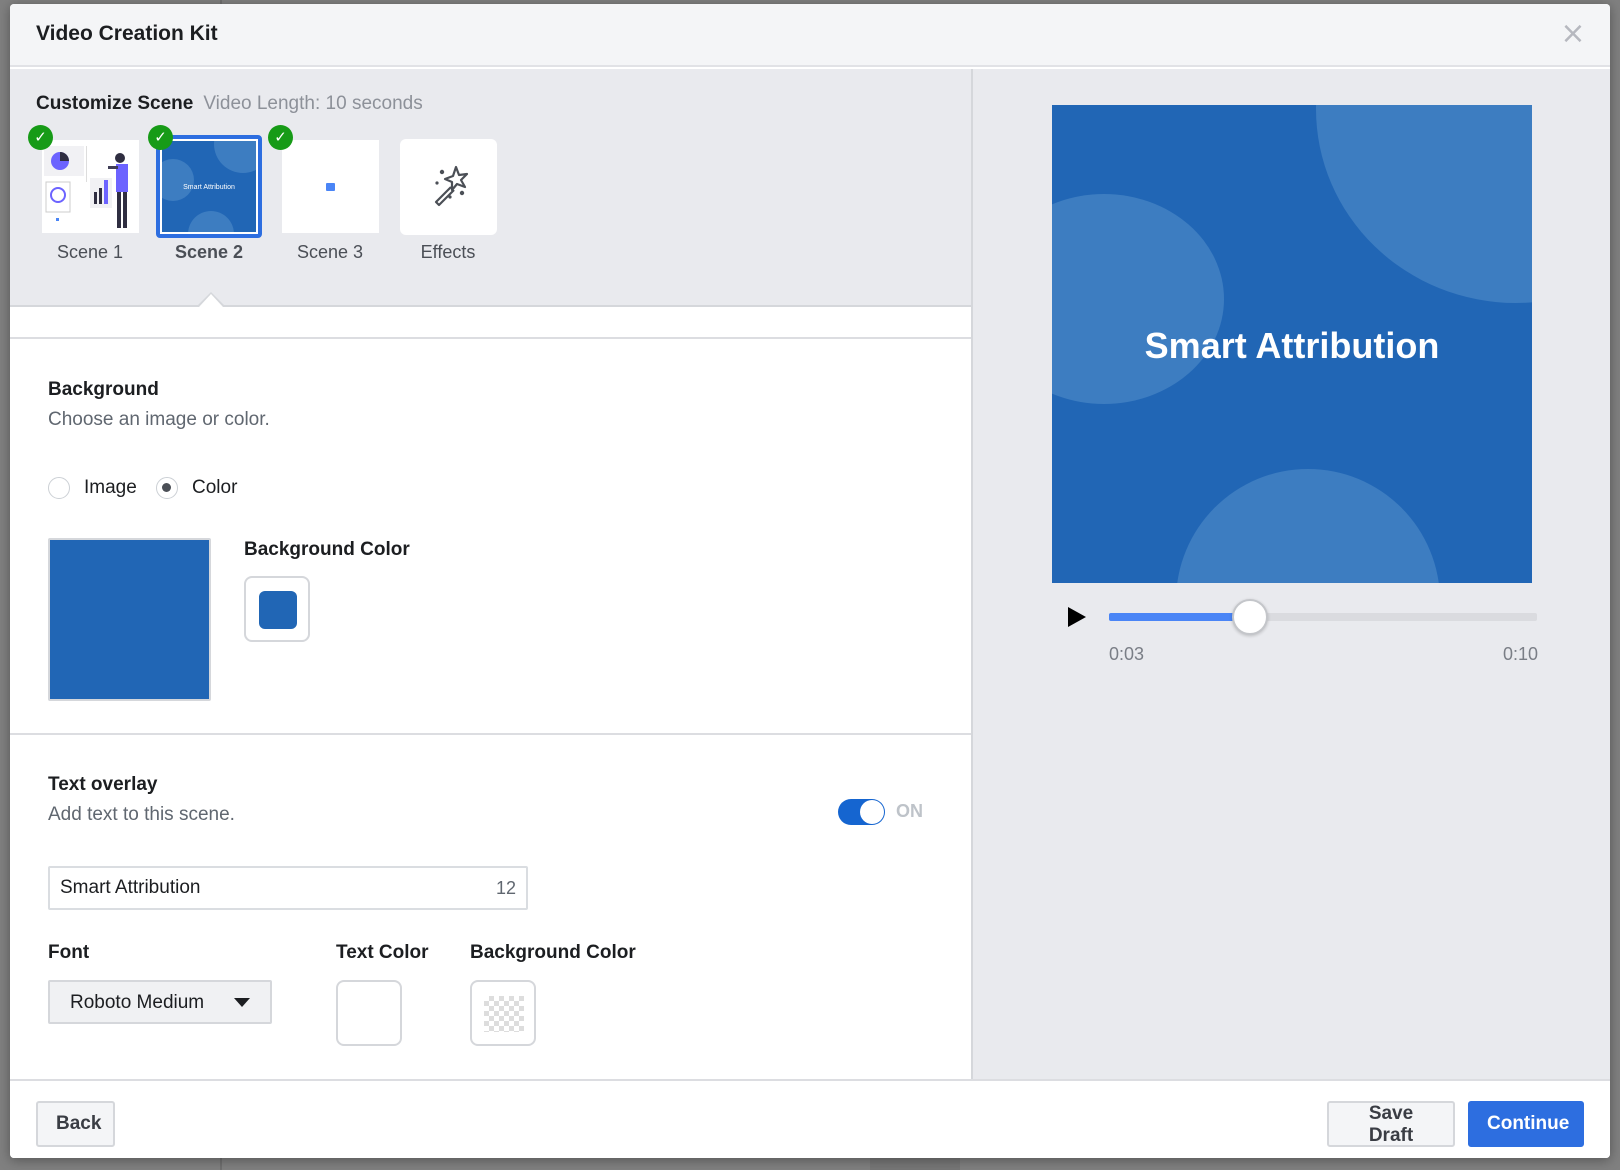 The image size is (1620, 1170). What do you see at coordinates (327, 549) in the screenshot?
I see `background-color-label: Background Color` at bounding box center [327, 549].